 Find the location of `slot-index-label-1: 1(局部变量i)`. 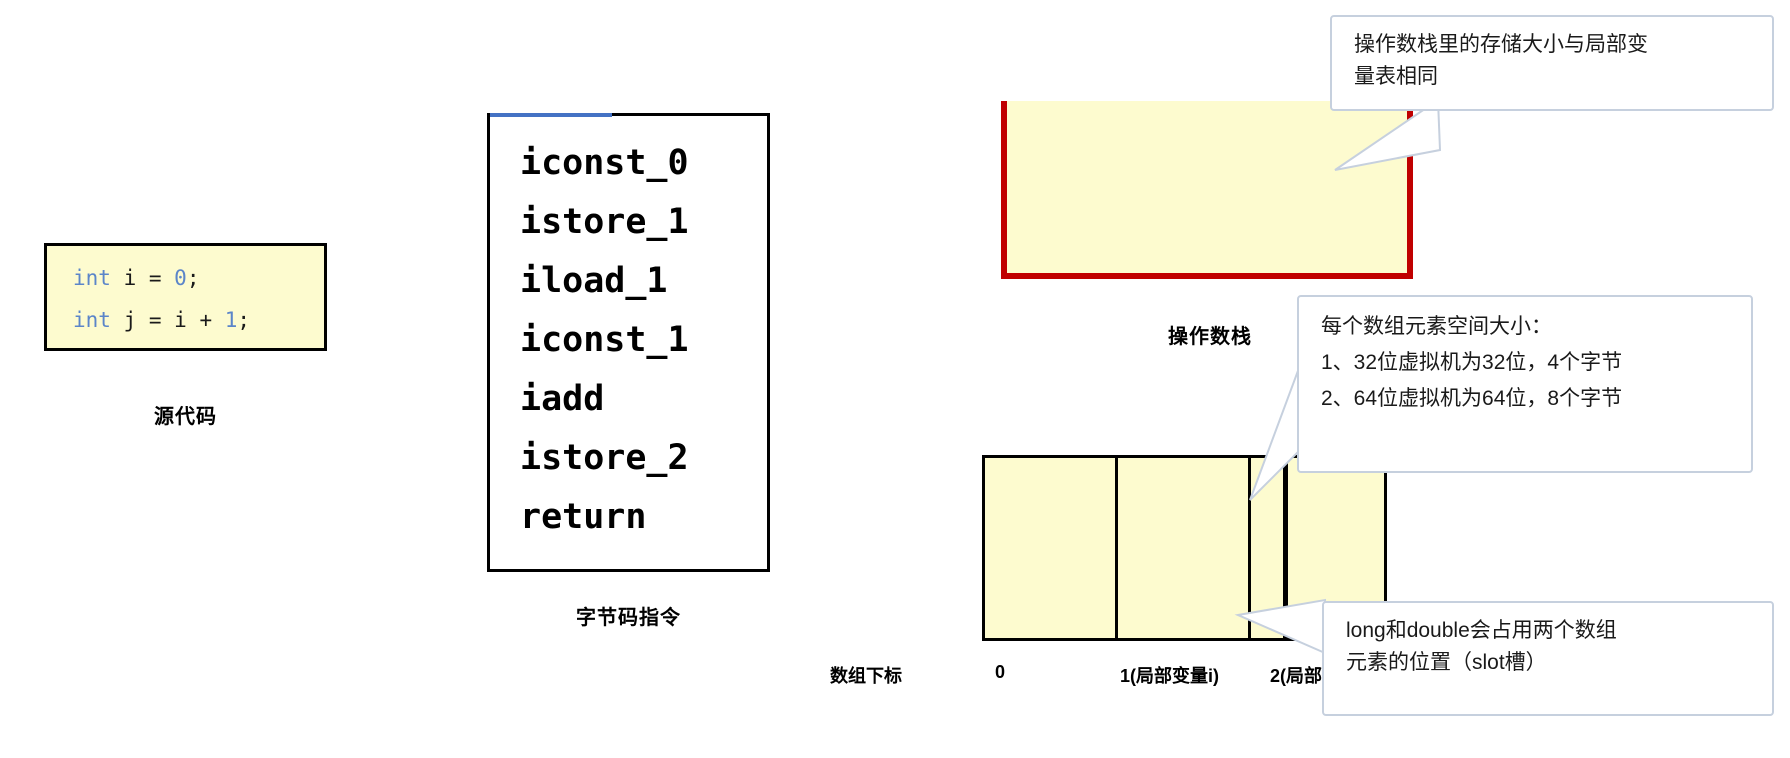

slot-index-label-1: 1(局部变量i) is located at coordinates (1169, 676).